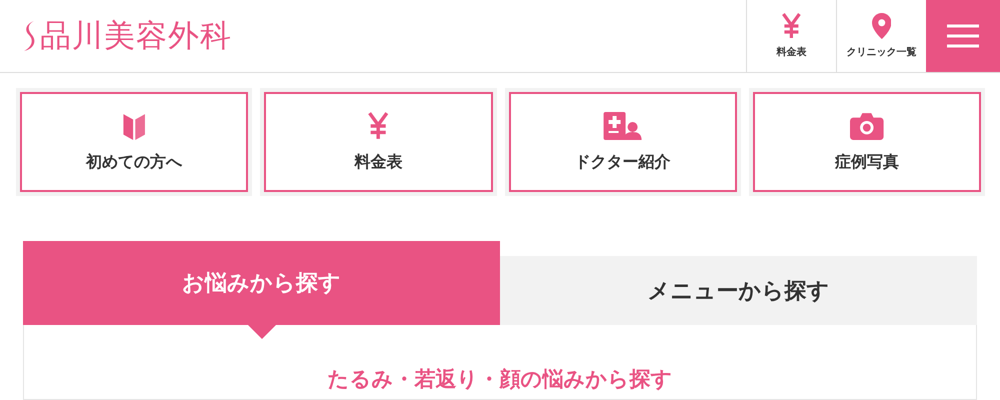 This screenshot has width=1000, height=400. I want to click on tab-pointer-icon, so click(262, 332).